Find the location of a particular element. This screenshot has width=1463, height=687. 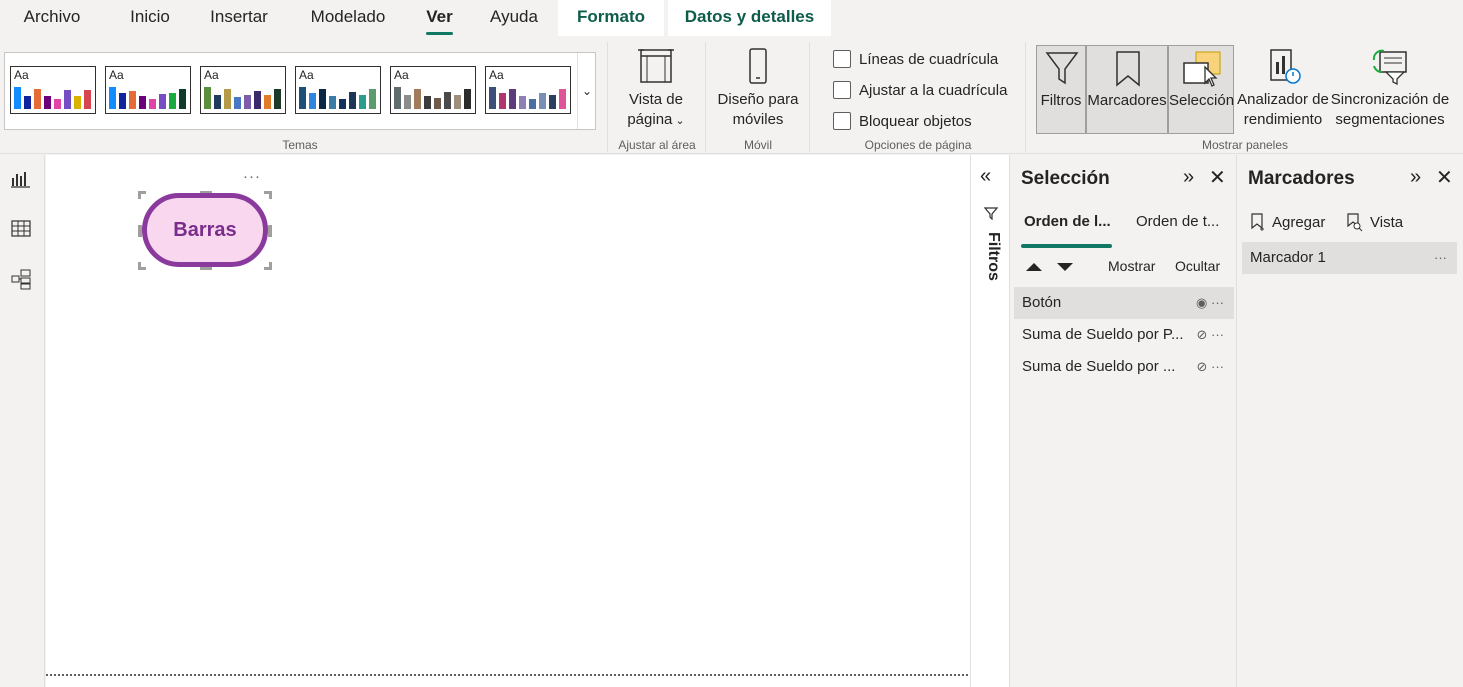

tab-archivo: Archivo is located at coordinates (52, 18).